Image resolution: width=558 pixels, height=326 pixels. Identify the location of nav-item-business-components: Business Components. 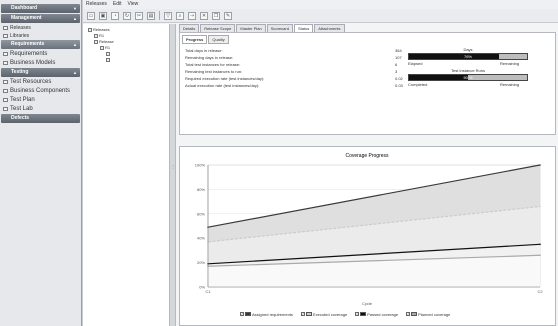
(40, 91).